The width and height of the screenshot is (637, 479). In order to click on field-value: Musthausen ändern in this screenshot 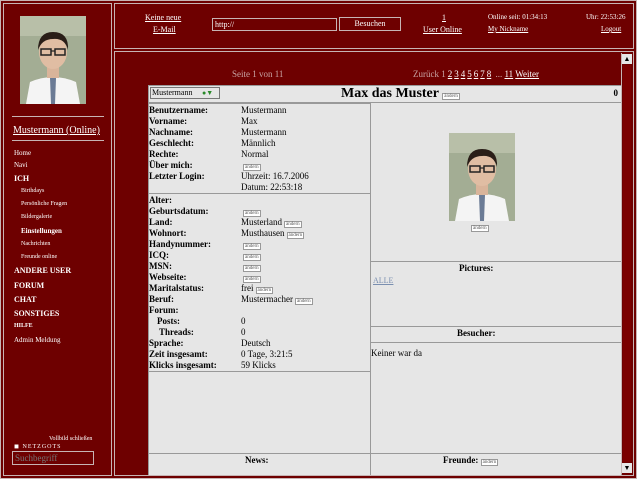, I will do `click(273, 233)`.